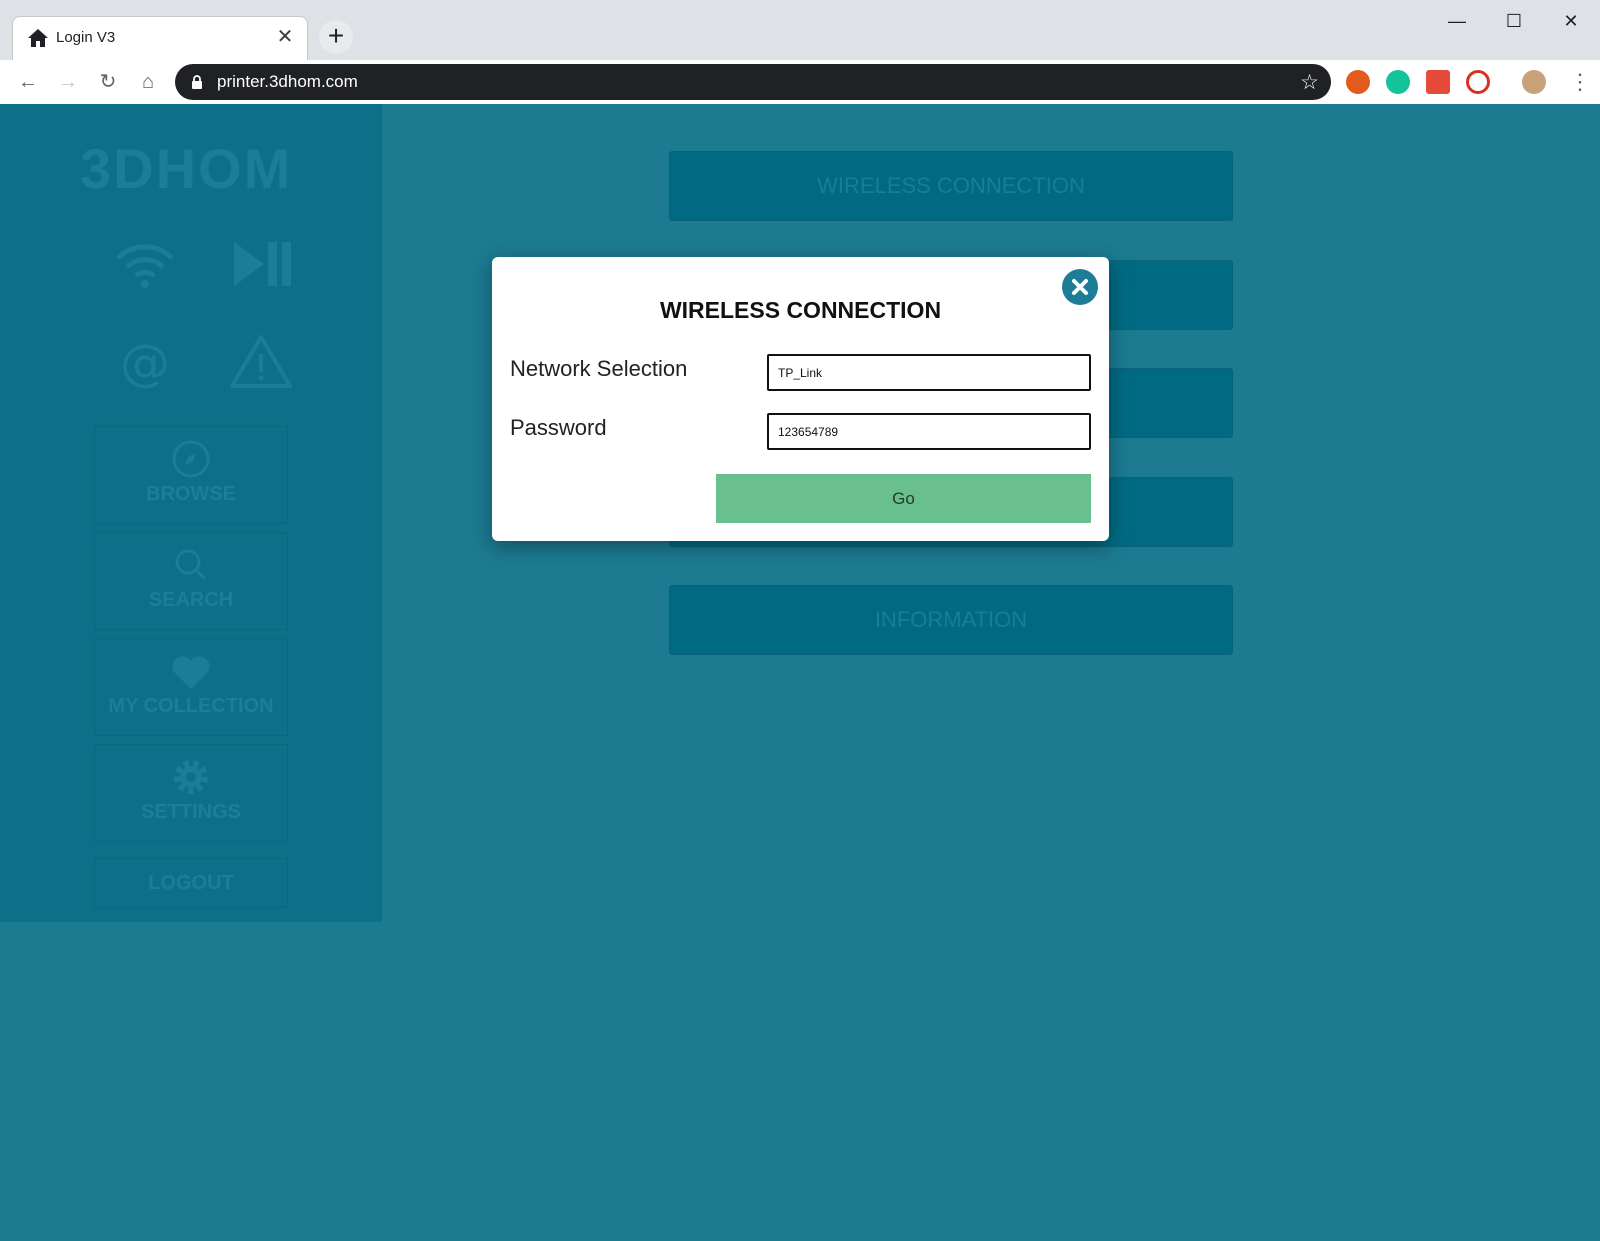 The width and height of the screenshot is (1600, 1241). What do you see at coordinates (261, 362) in the screenshot?
I see `warning-icon` at bounding box center [261, 362].